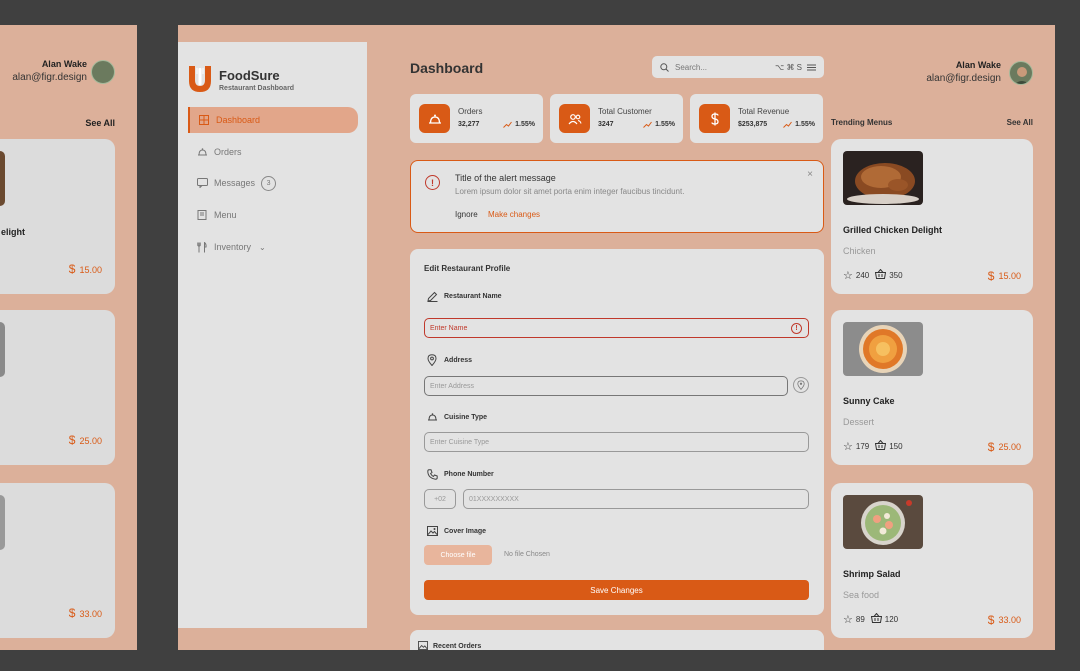 Image resolution: width=1080 pixels, height=671 pixels. What do you see at coordinates (869, 401) in the screenshot?
I see `menu-name: Sunny Cake` at bounding box center [869, 401].